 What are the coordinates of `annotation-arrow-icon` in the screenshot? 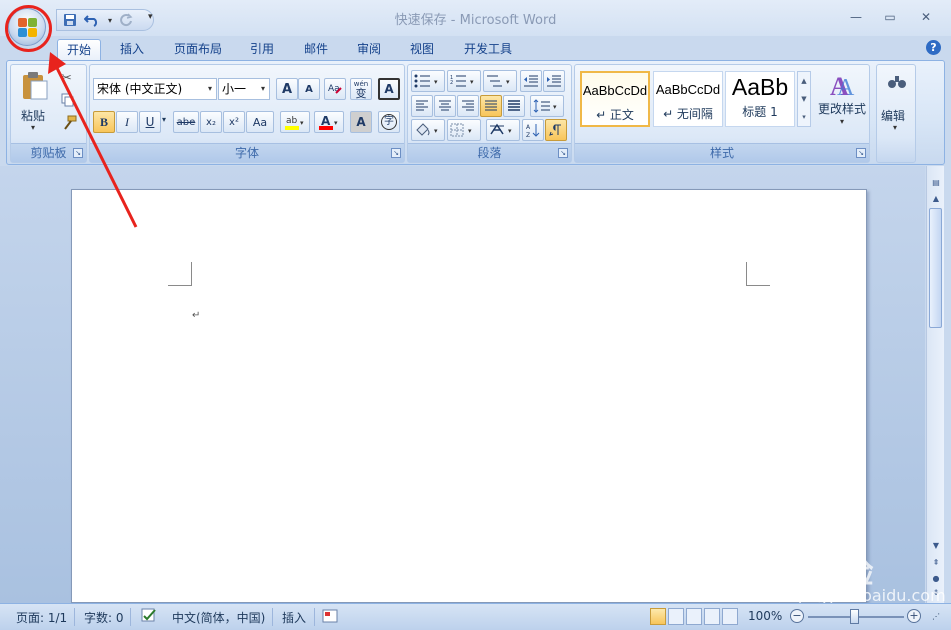 It's located at (93, 140).